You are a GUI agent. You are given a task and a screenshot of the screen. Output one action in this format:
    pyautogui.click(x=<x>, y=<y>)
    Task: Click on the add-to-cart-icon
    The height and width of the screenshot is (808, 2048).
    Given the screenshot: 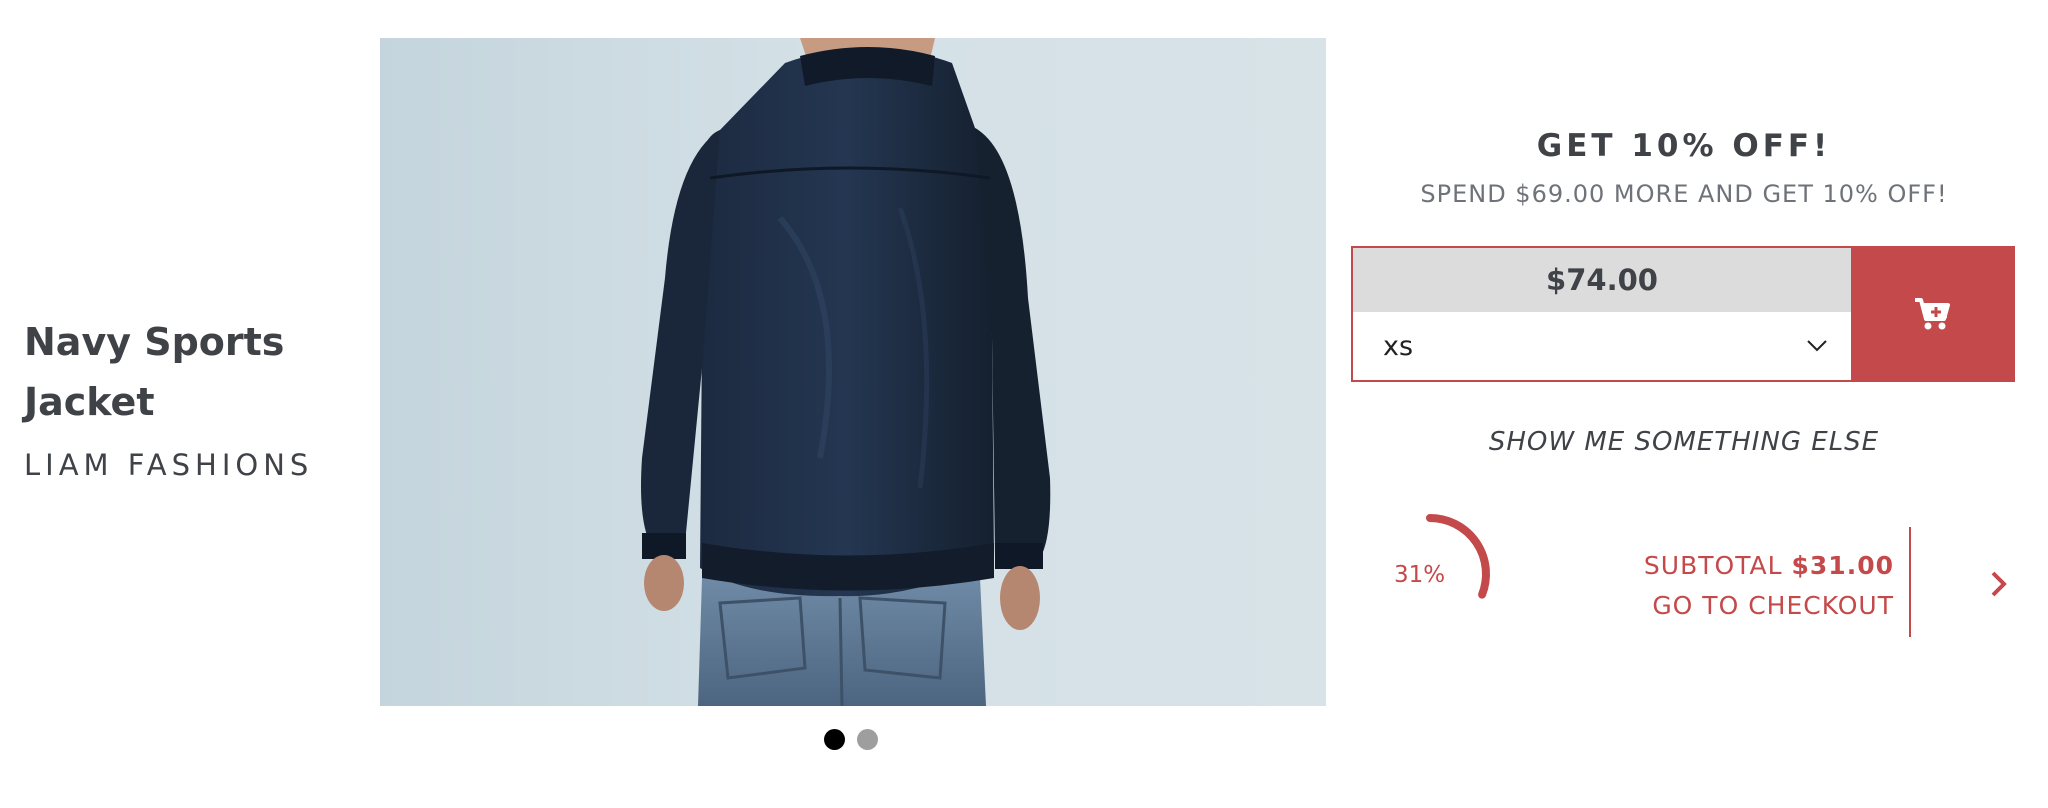 What is the action you would take?
    pyautogui.click(x=1932, y=314)
    